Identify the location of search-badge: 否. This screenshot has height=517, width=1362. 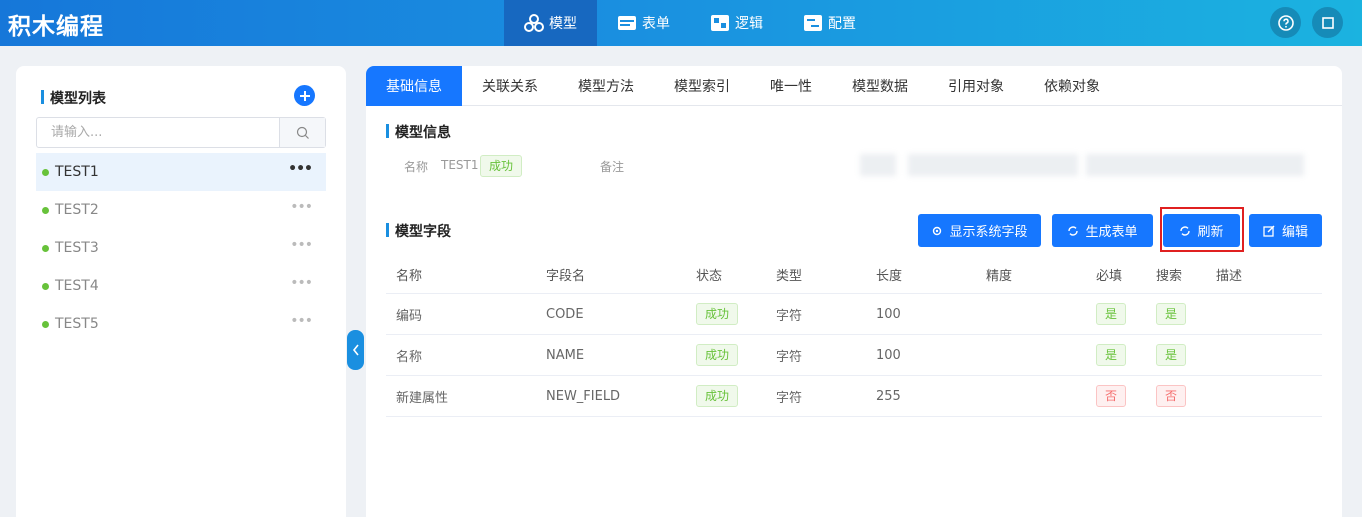
(1171, 396).